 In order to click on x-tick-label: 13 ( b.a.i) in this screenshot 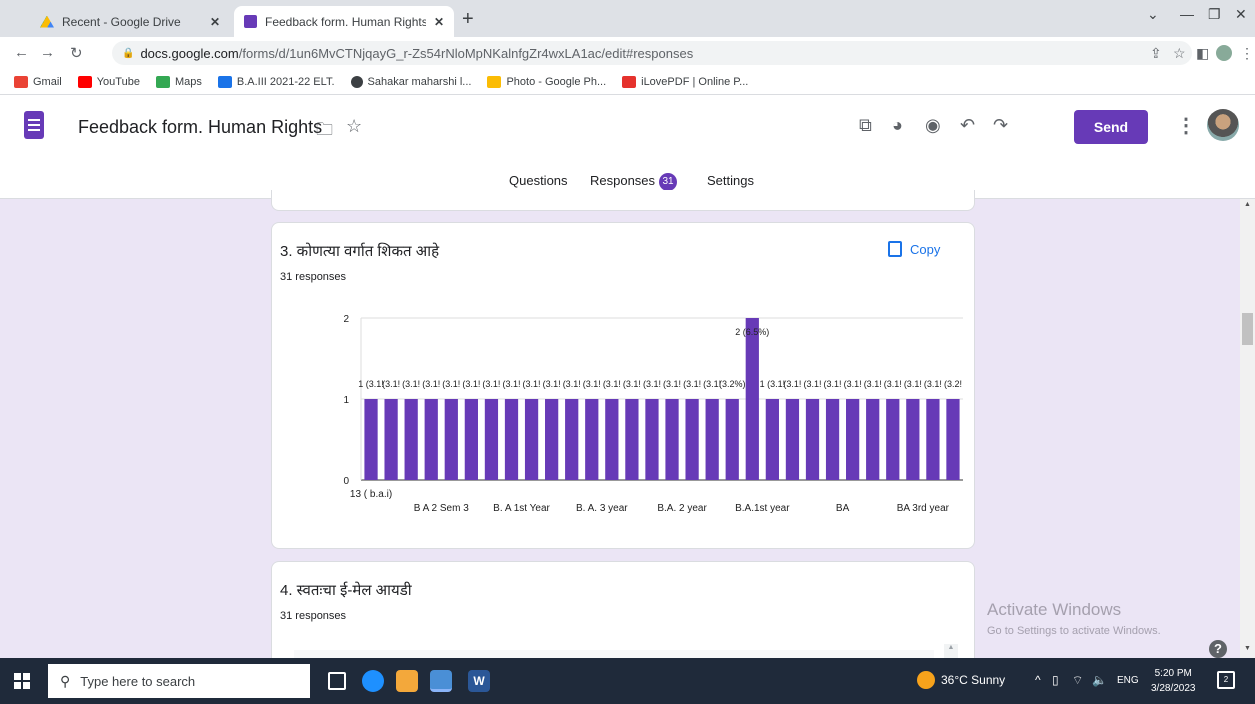, I will do `click(371, 494)`.